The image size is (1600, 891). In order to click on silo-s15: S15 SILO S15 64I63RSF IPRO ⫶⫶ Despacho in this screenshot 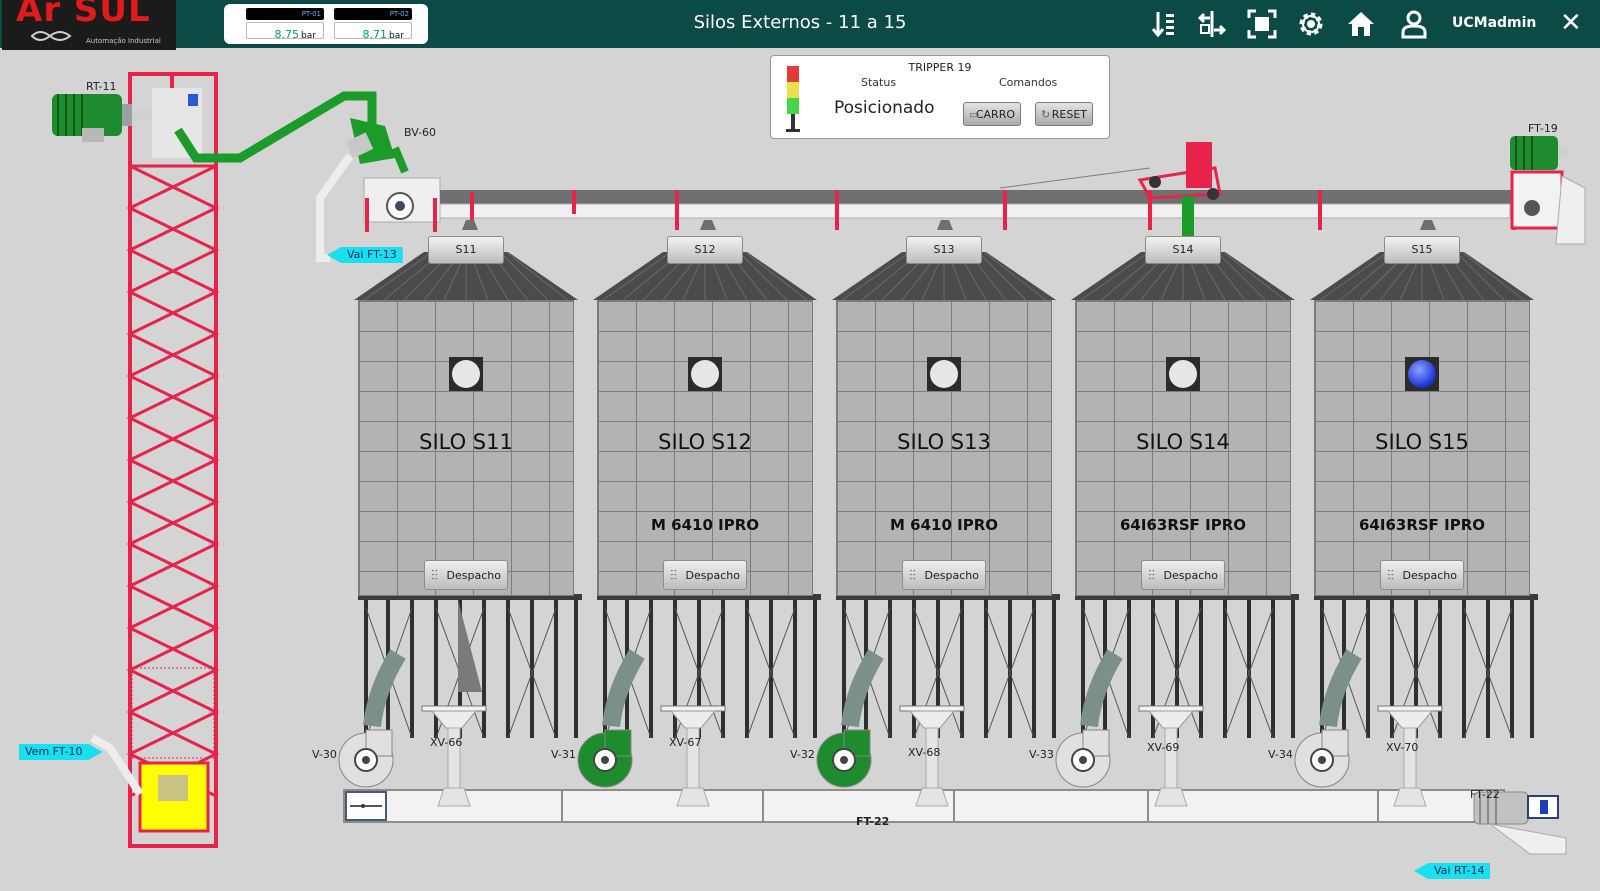, I will do `click(1422, 416)`.